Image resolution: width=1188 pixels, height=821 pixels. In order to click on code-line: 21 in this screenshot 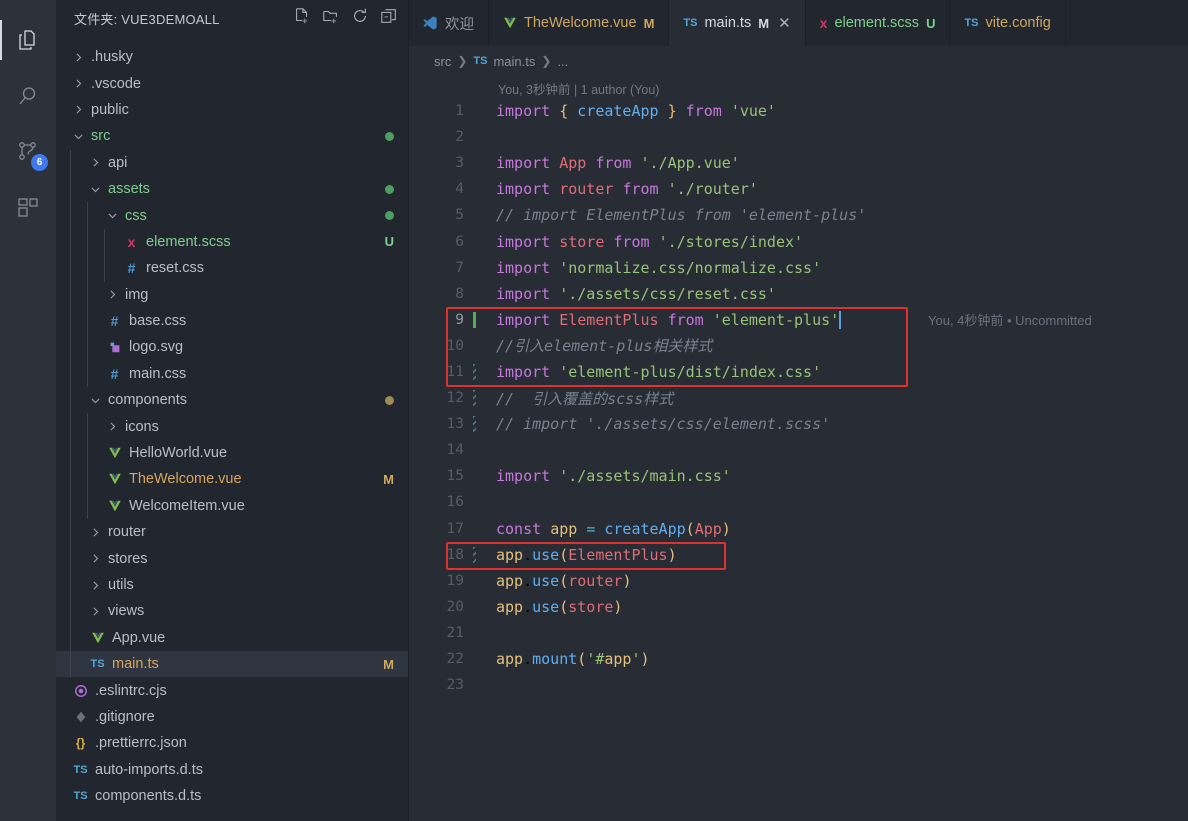, I will do `click(798, 633)`.